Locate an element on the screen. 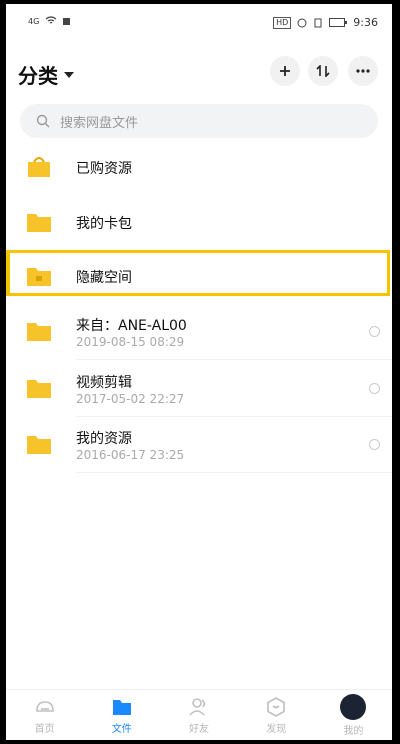 This screenshot has height=744, width=400. wifi-icon is located at coordinates (51, 20).